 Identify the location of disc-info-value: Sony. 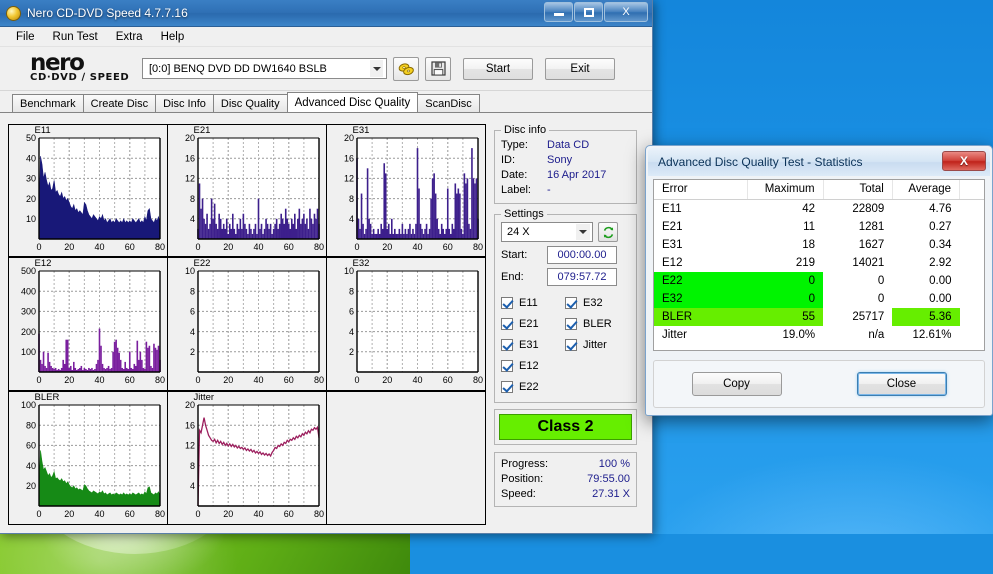
(560, 160).